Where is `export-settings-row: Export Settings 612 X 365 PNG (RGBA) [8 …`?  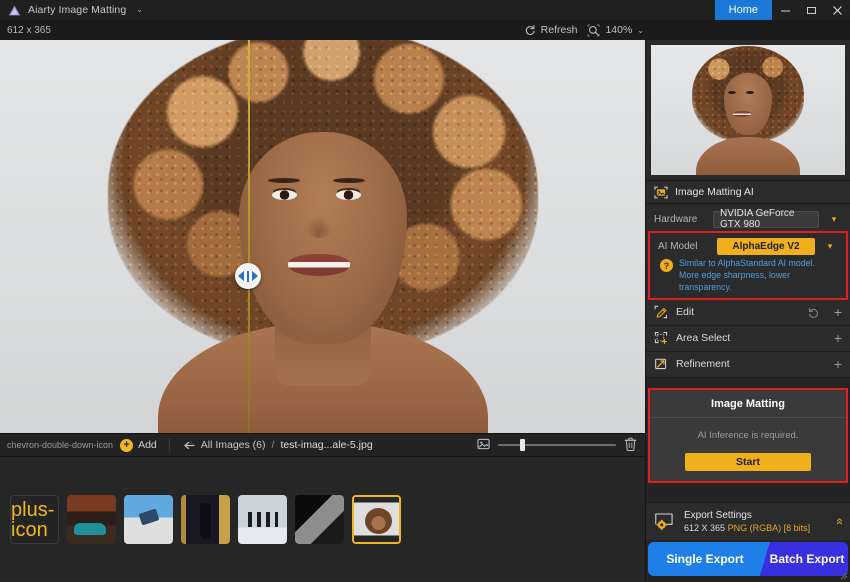
export-settings-row: Export Settings 612 X 365 PNG (RGBA) [8 … is located at coordinates (748, 521).